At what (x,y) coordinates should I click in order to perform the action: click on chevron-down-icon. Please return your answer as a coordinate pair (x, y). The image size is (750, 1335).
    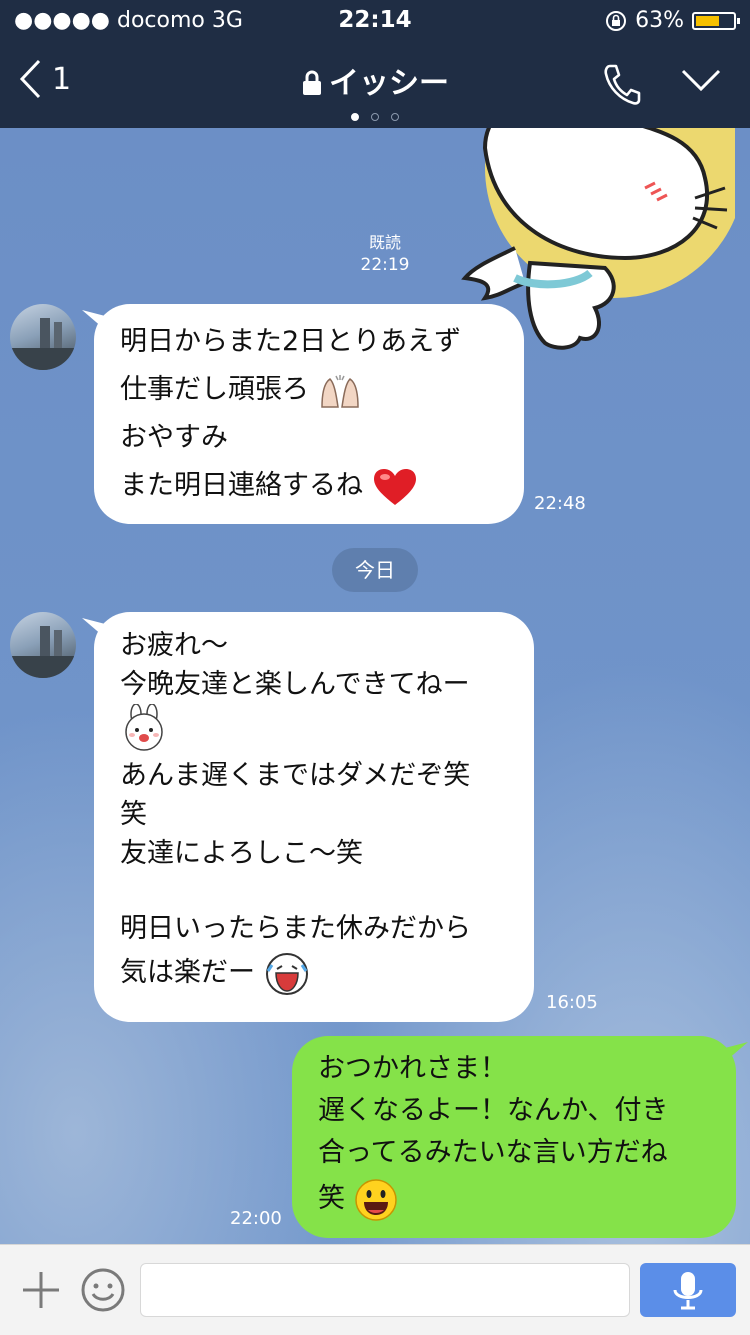
    Looking at the image, I should click on (701, 81).